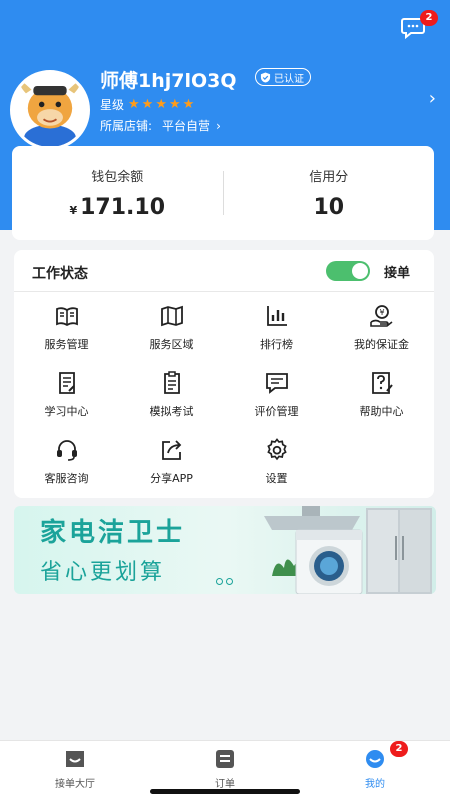 This screenshot has height=800, width=450. I want to click on accept-orders-toggle, so click(348, 271).